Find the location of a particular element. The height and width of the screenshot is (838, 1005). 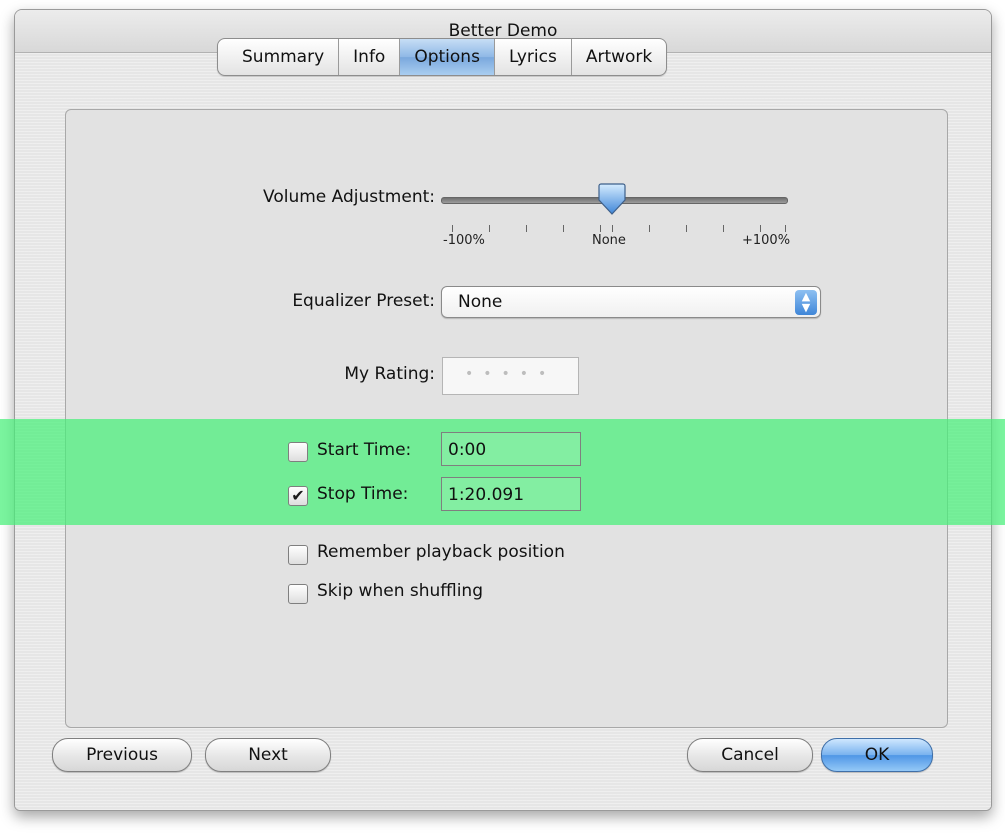

my-rating-label: My Rating: is located at coordinates (389, 374).